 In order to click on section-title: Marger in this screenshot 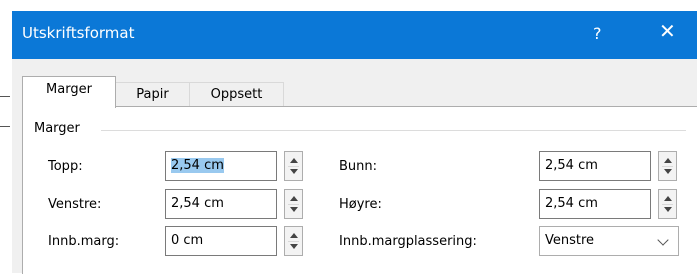, I will do `click(57, 128)`.